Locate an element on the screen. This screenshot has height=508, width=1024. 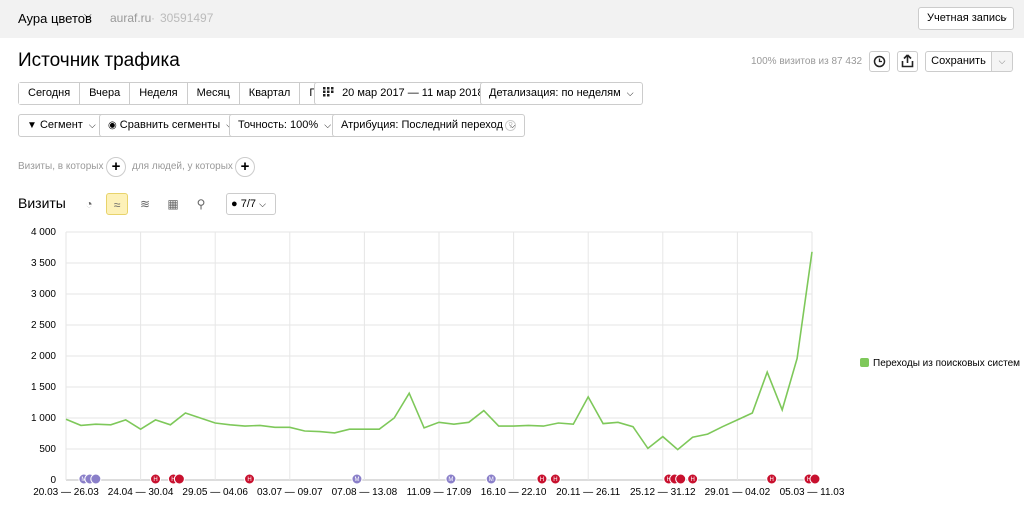
notes-count: 7/7 is located at coordinates (248, 204).